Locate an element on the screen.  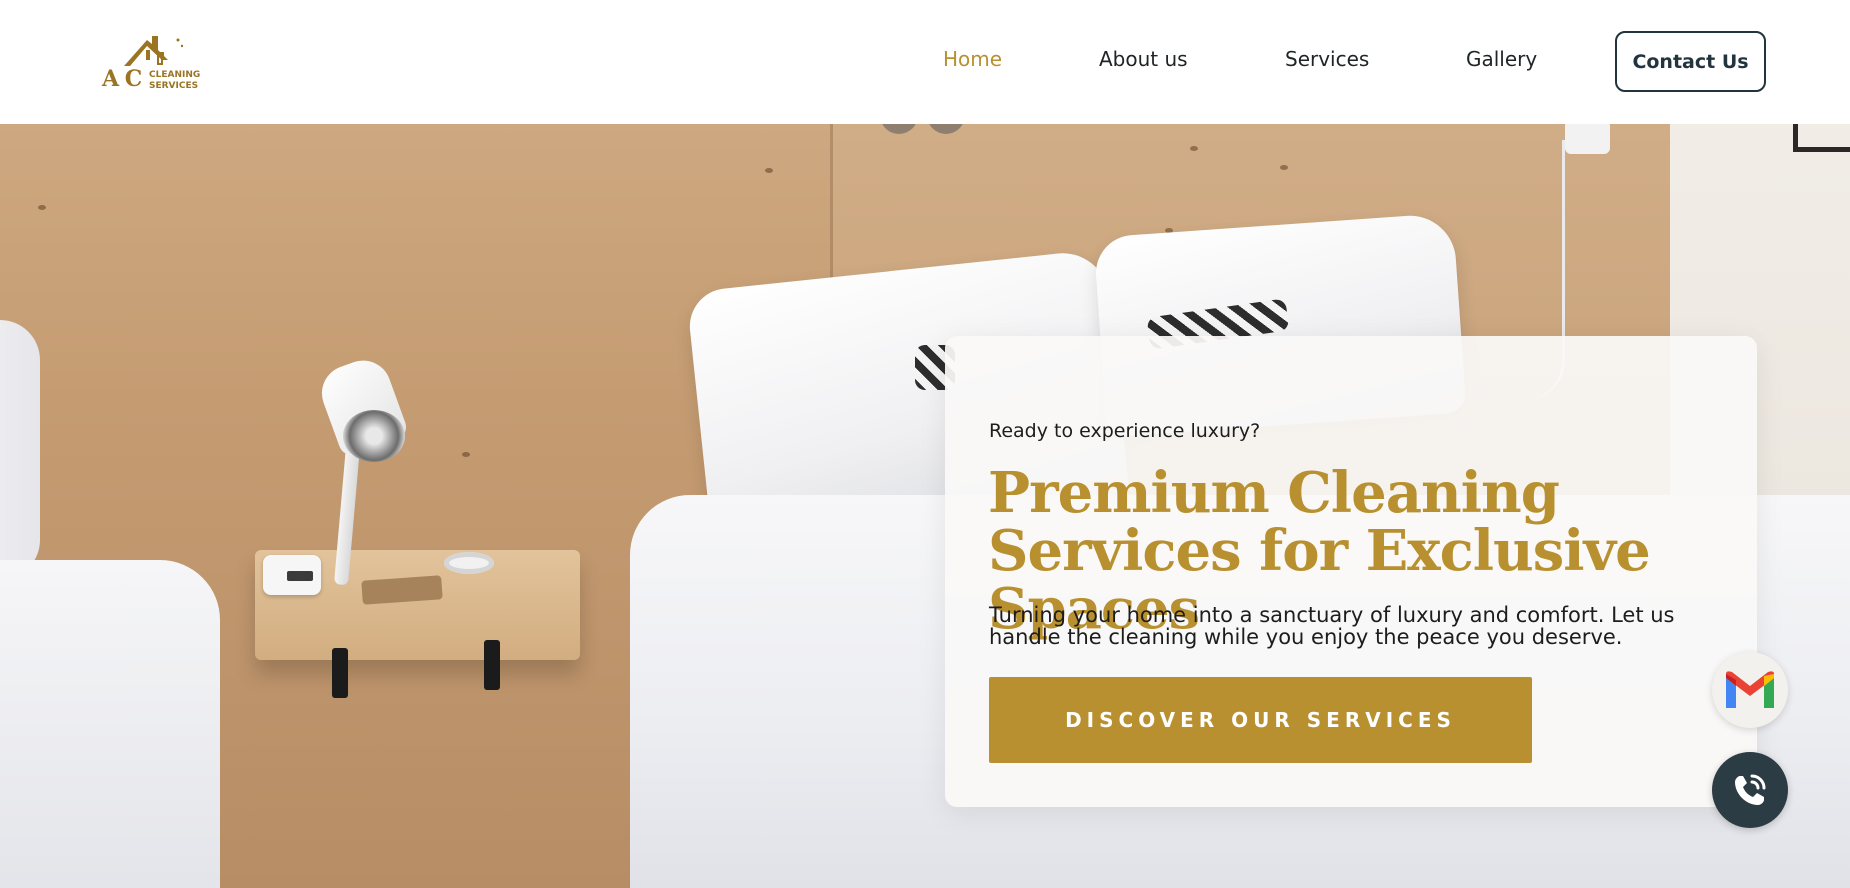
desk-lamp-bulb is located at coordinates (374, 436).